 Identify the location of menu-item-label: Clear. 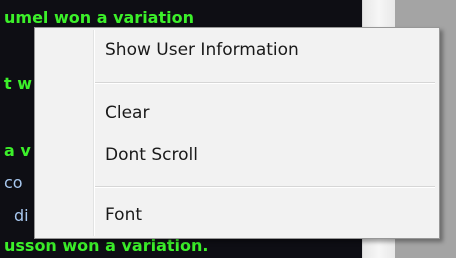
(127, 113).